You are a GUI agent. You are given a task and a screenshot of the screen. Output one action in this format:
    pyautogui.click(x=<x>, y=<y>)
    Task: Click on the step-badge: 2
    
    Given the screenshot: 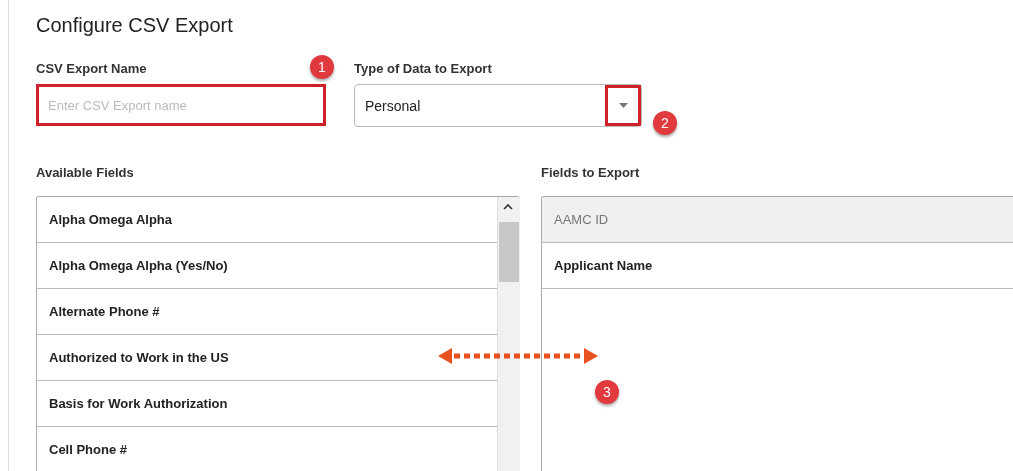 What is the action you would take?
    pyautogui.click(x=665, y=123)
    